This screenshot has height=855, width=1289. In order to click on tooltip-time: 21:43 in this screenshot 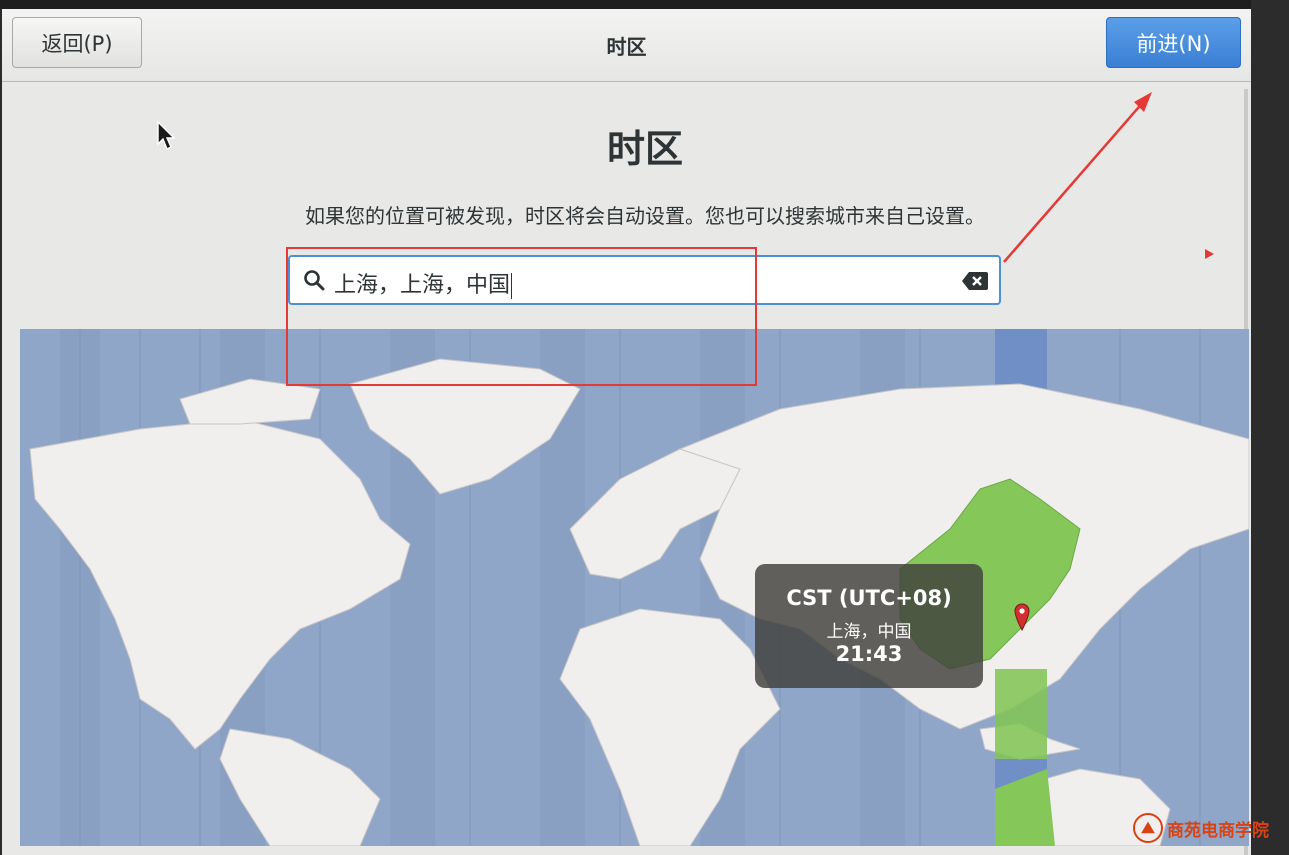, I will do `click(869, 654)`.